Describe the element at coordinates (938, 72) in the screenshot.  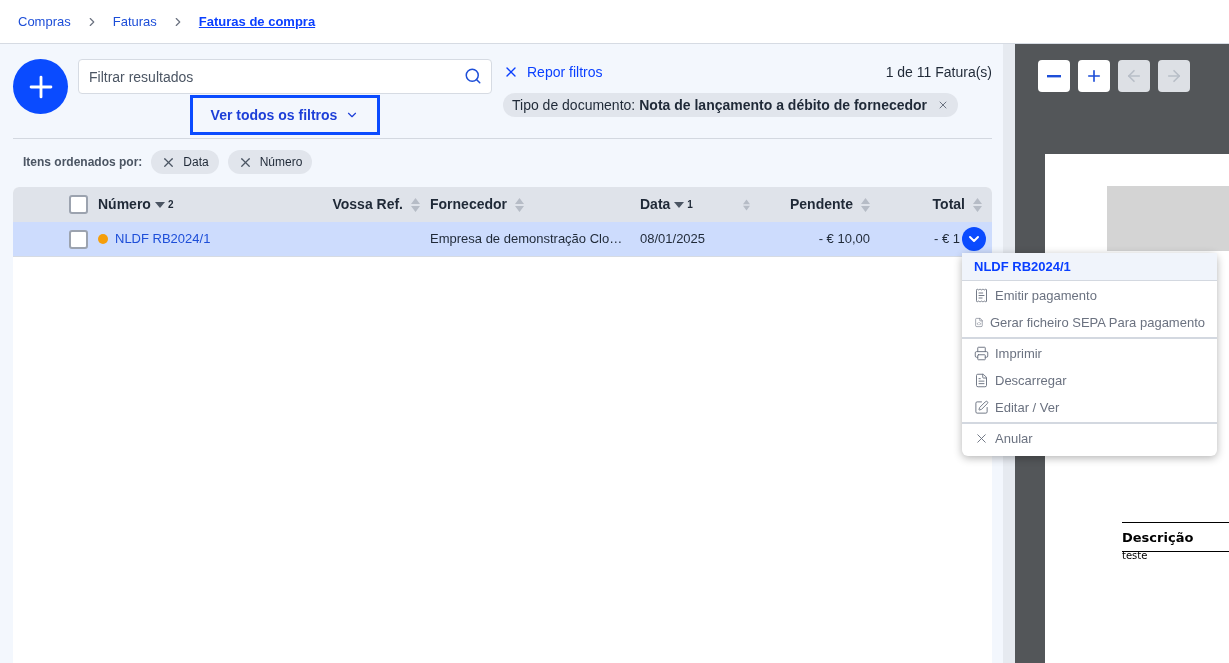
I see `result-count: 1 de 11 Fatura(s)` at that location.